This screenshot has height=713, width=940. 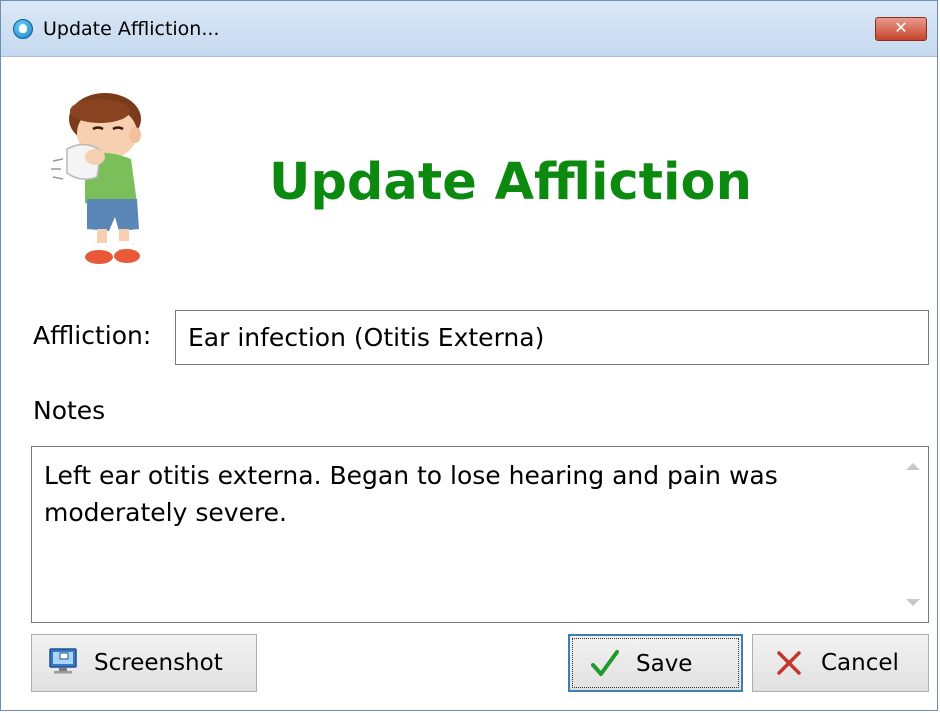 I want to click on scroll-up-arrow-icon, so click(x=913, y=466).